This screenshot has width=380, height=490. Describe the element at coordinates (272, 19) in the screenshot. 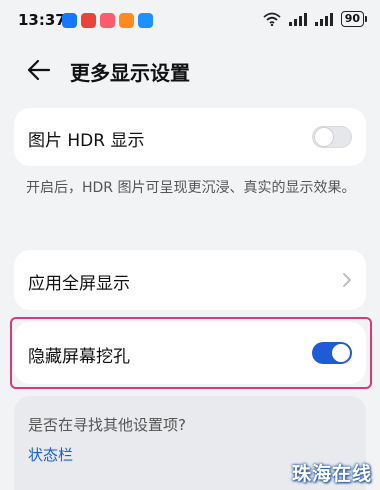

I see `wifi-icon` at that location.